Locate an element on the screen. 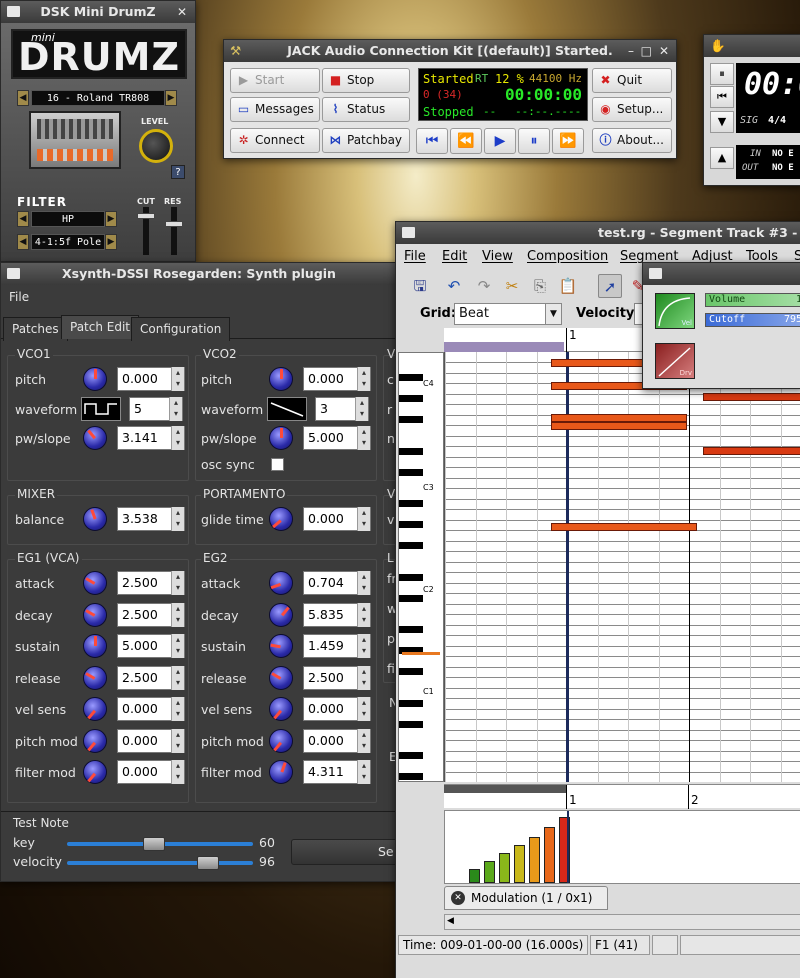  volume-bar: Volume 1 is located at coordinates (752, 300).